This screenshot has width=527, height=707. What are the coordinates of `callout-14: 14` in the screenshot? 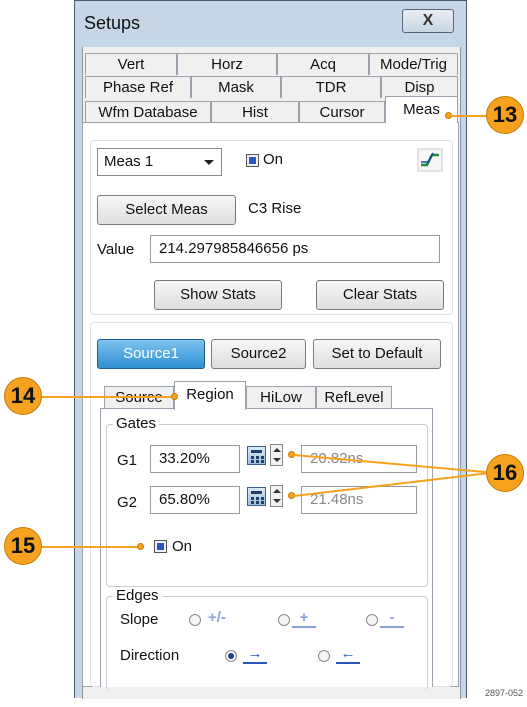 It's located at (23, 396).